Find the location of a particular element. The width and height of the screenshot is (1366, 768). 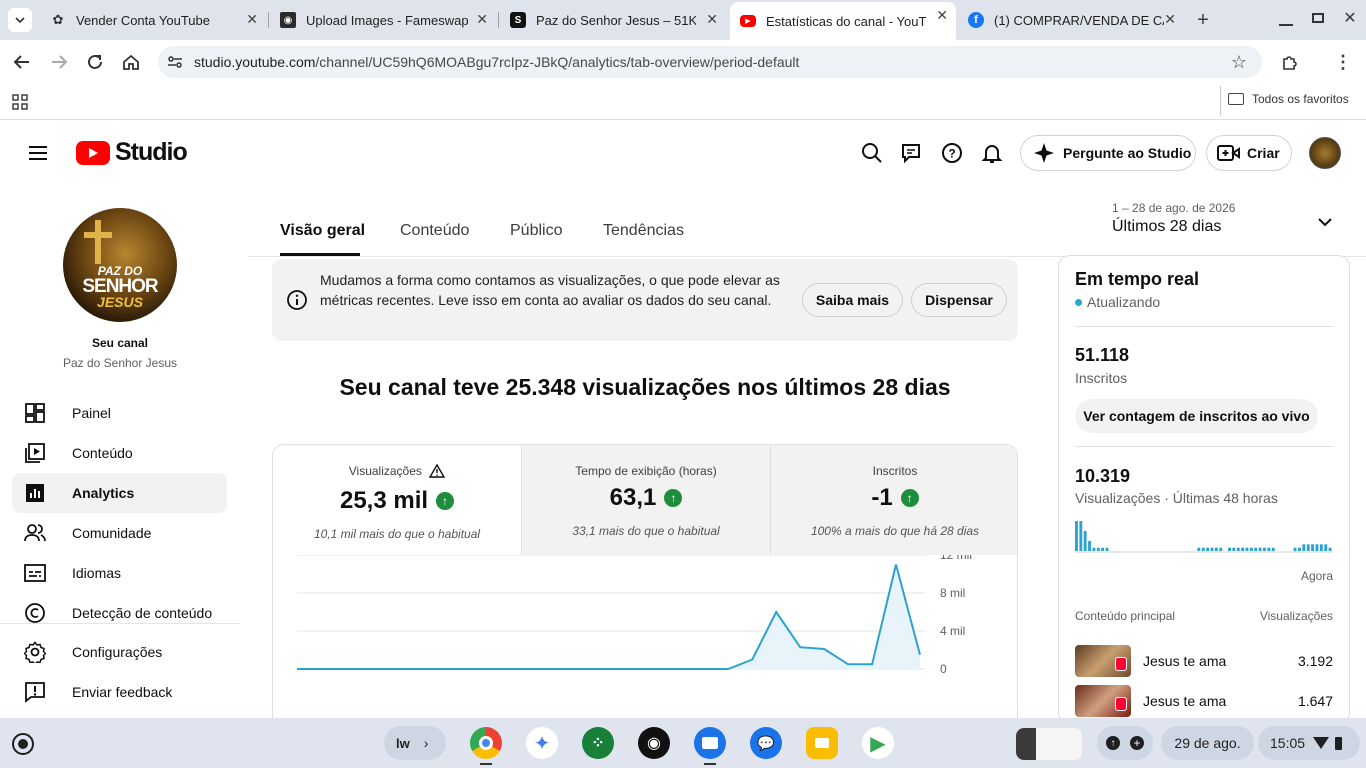

launcher-search-pill: lw › is located at coordinates (415, 743).